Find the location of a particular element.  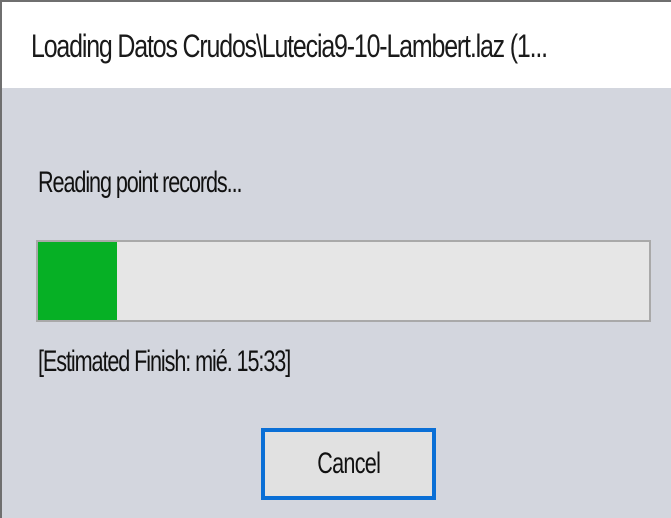

progress-fill is located at coordinates (78, 281).